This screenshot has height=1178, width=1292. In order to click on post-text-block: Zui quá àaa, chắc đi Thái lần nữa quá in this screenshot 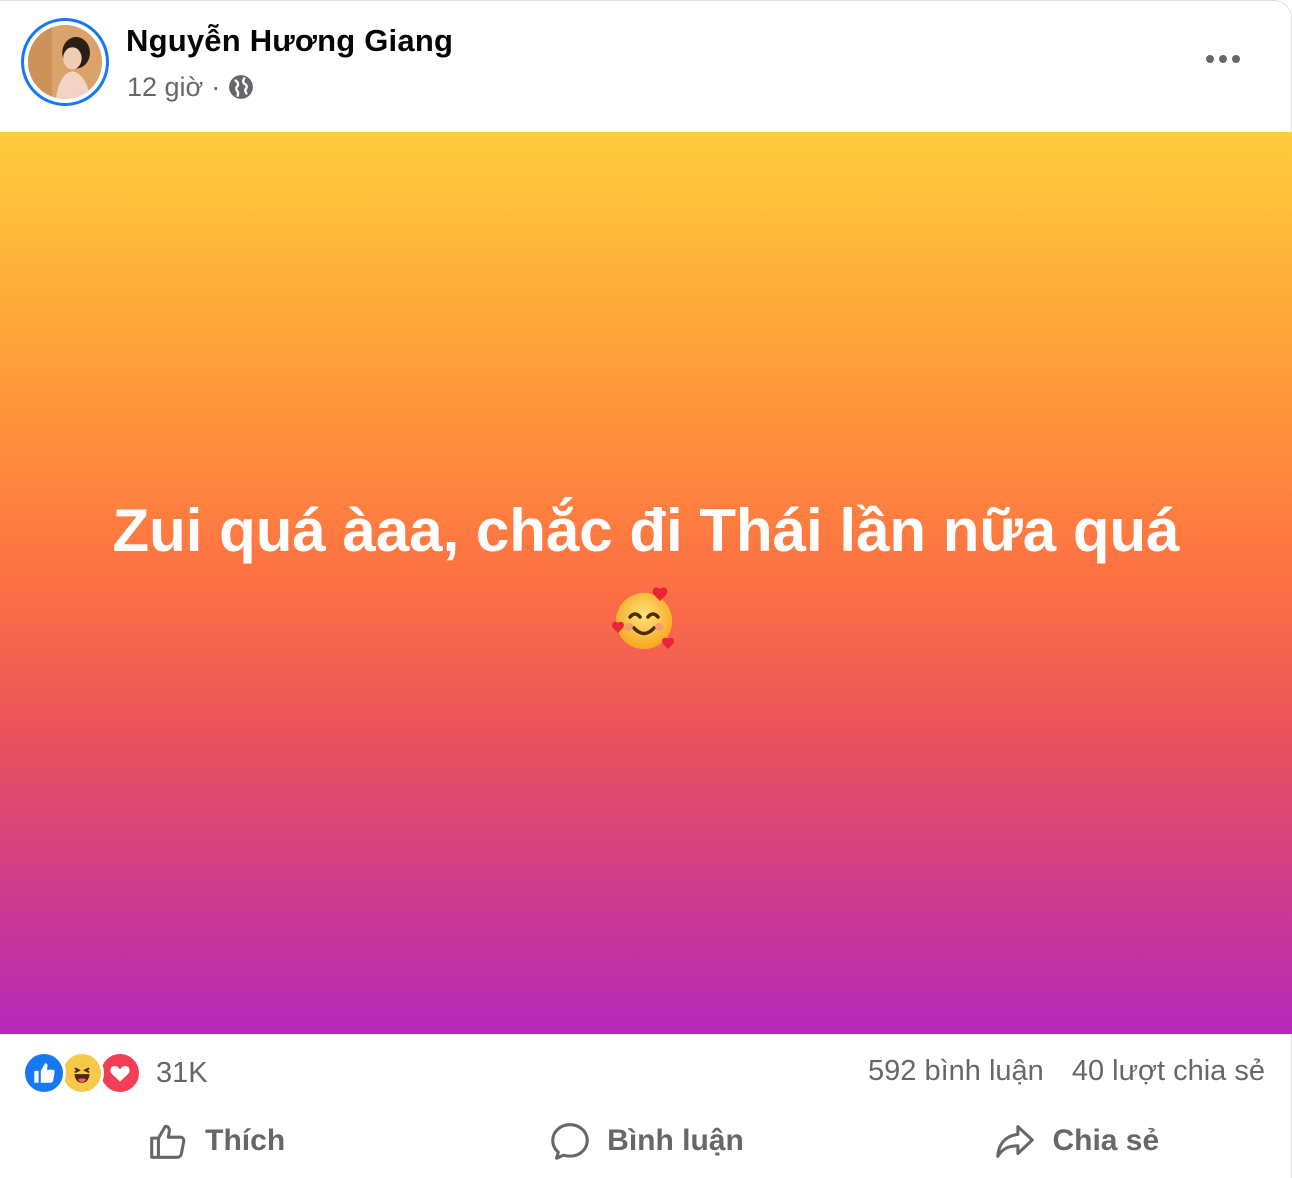, I will do `click(646, 573)`.